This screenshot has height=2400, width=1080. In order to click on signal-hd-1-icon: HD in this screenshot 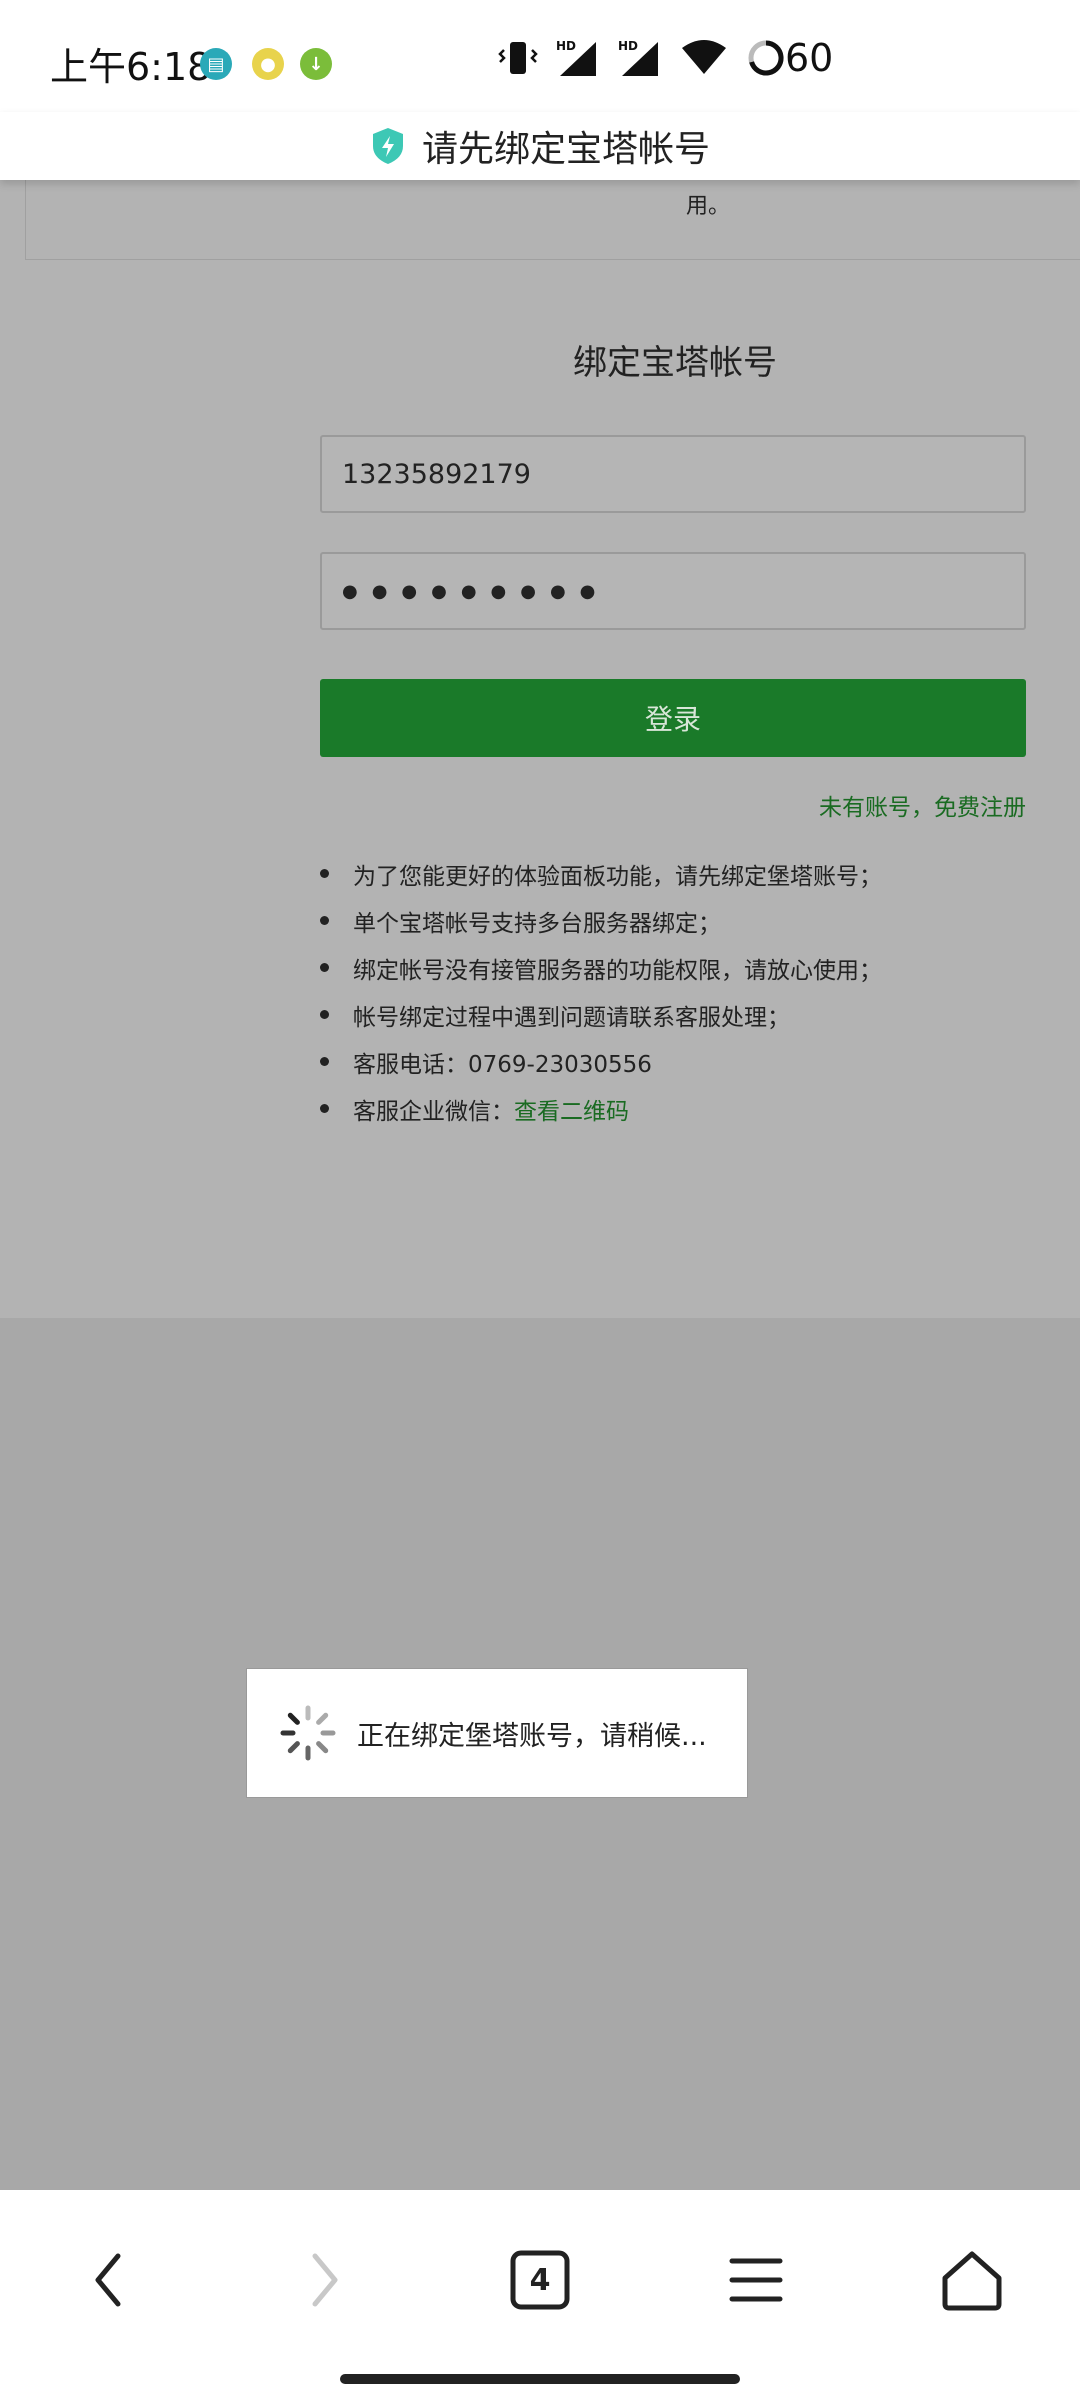, I will do `click(576, 57)`.